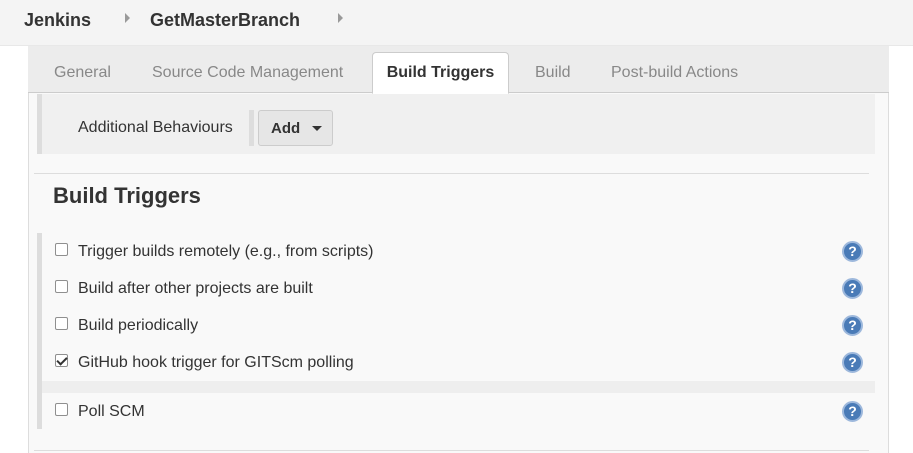 The width and height of the screenshot is (913, 453). I want to click on trigger-periodically-checkbox, so click(61, 323).